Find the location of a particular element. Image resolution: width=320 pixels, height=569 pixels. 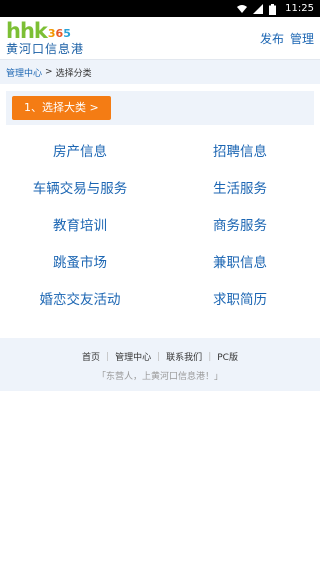

category-life-services: 生活服务 is located at coordinates (240, 186).